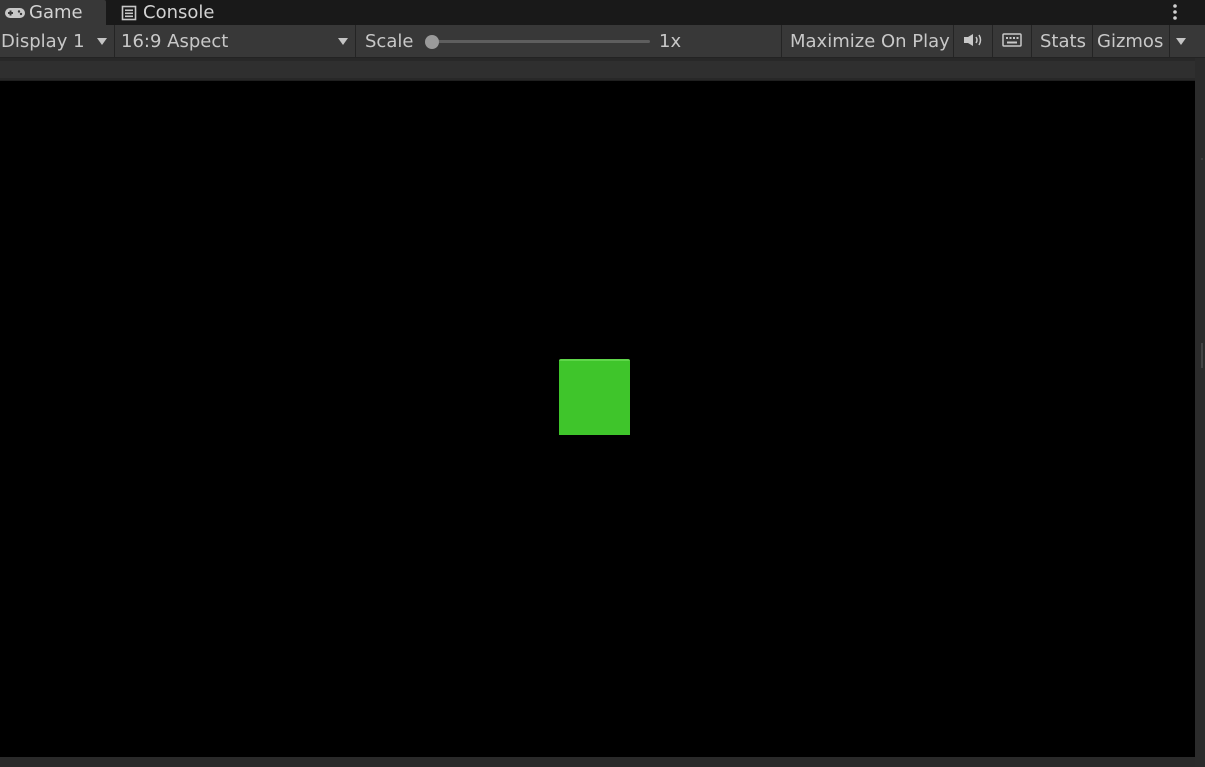 Image resolution: width=1205 pixels, height=767 pixels. What do you see at coordinates (1202, 355) in the screenshot?
I see `scrollbar-thumb` at bounding box center [1202, 355].